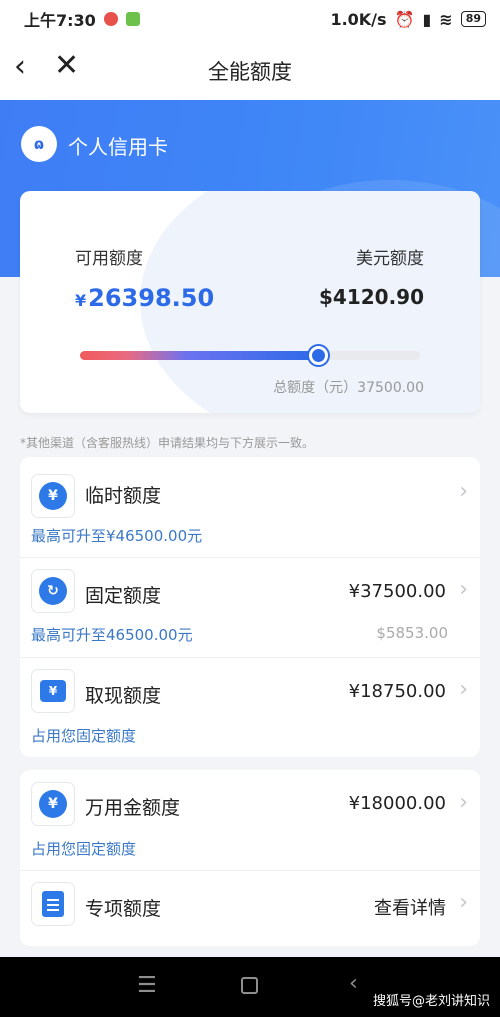  I want to click on limit-name: 临时额度, so click(123, 496).